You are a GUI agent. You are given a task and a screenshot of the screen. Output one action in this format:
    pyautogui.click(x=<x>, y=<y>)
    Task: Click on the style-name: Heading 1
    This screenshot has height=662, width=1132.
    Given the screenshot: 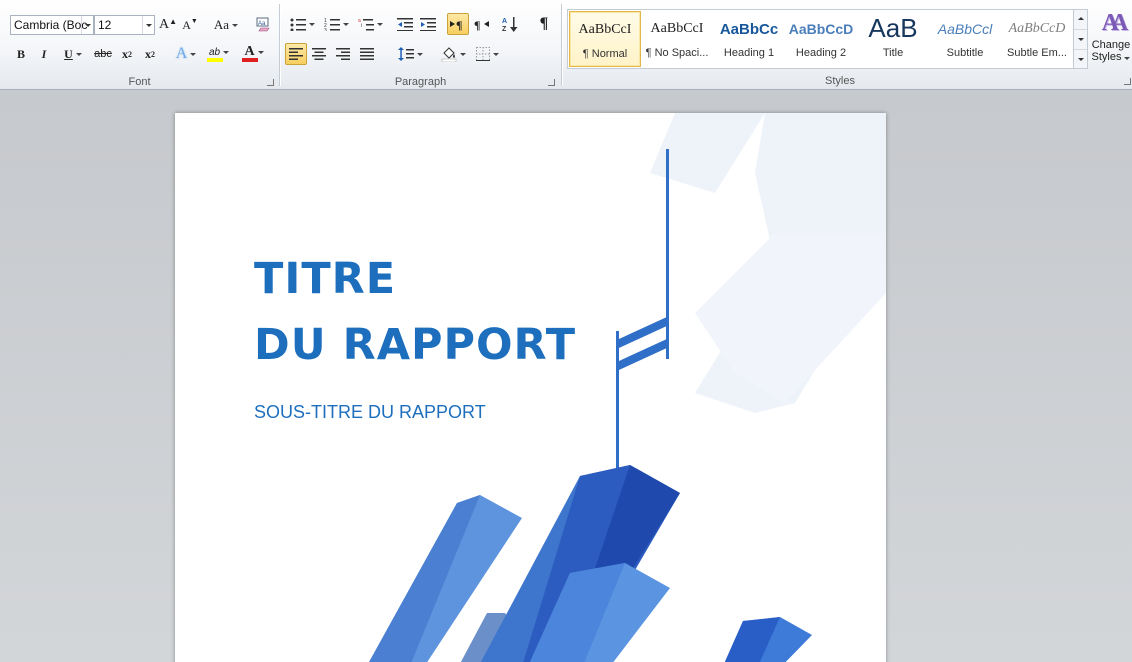 What is the action you would take?
    pyautogui.click(x=749, y=53)
    